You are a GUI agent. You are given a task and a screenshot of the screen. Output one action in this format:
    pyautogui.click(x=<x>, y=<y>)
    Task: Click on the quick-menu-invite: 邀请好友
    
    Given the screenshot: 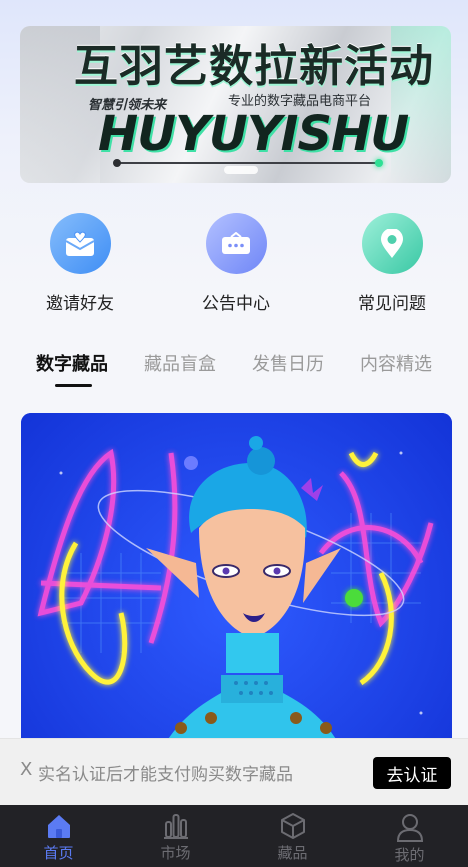 What is the action you would take?
    pyautogui.click(x=80, y=263)
    